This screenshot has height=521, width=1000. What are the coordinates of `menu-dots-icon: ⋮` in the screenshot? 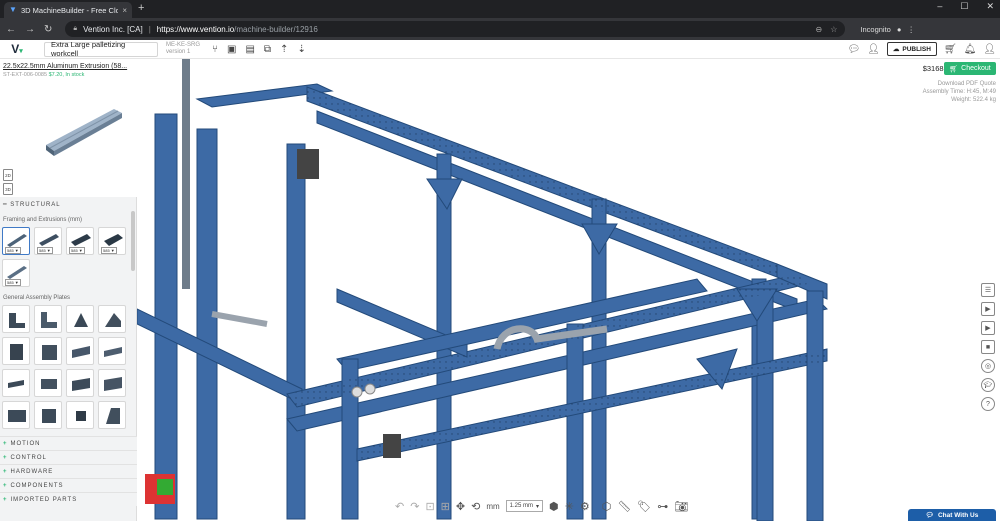 It's located at (911, 29).